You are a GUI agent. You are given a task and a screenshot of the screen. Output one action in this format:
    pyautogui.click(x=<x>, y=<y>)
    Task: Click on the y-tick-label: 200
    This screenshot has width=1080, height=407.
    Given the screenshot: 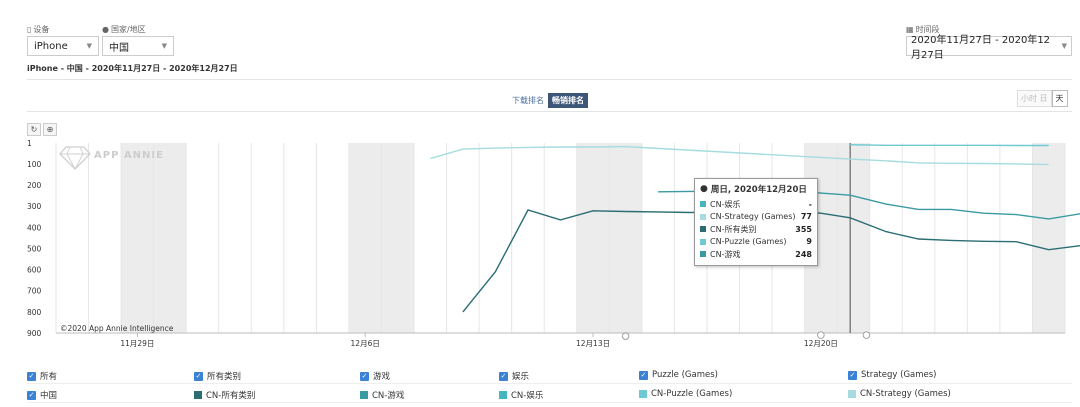 What is the action you would take?
    pyautogui.click(x=34, y=185)
    